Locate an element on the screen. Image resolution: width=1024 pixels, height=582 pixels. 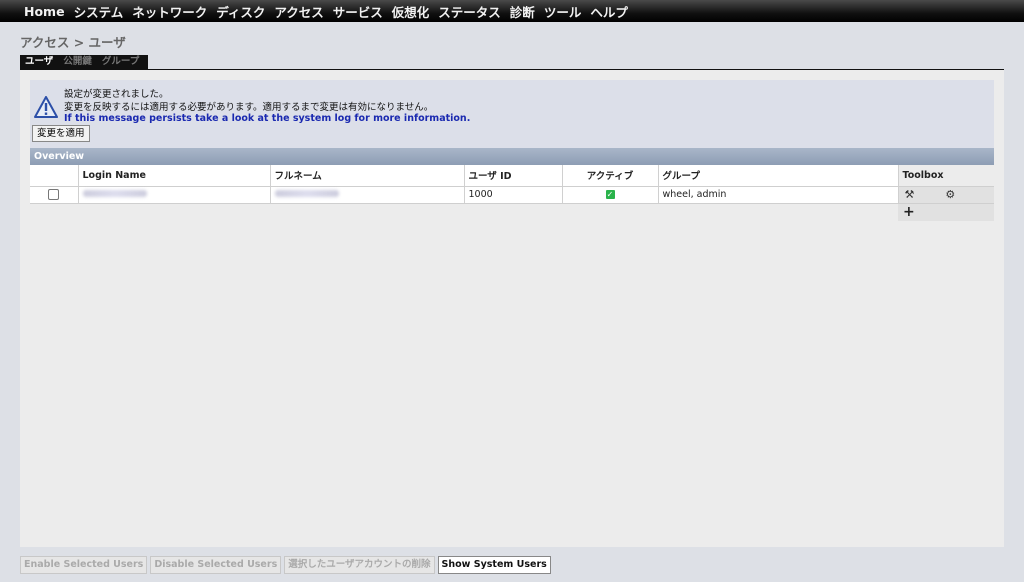
overview-header: Overview is located at coordinates (512, 156).